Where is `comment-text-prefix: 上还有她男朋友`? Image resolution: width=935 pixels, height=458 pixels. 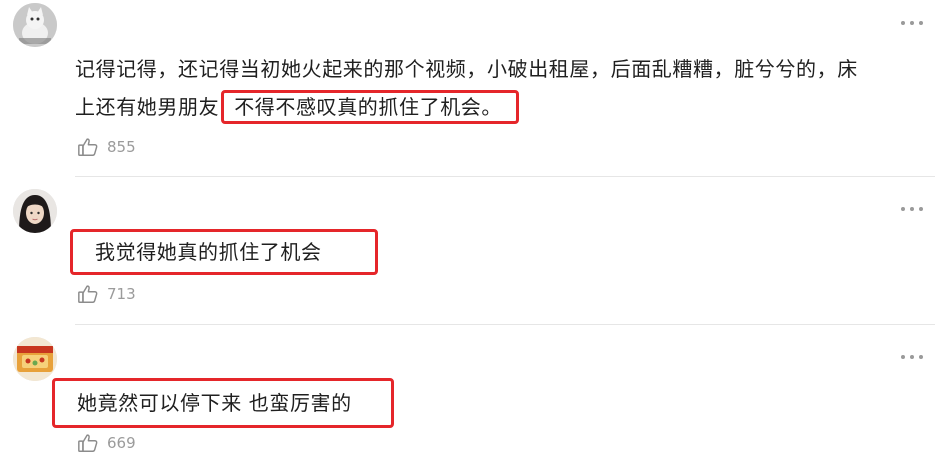 comment-text-prefix: 上还有她男朋友 is located at coordinates (147, 107).